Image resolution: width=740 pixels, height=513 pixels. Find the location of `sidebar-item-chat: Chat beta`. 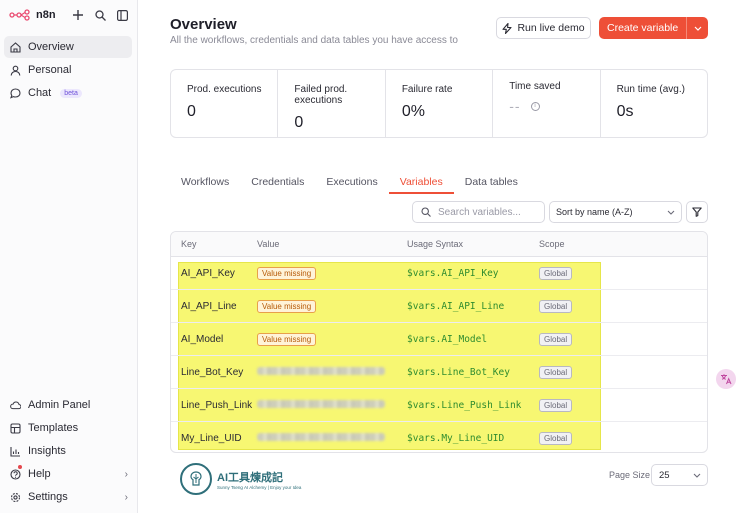

sidebar-item-chat: Chat beta is located at coordinates (68, 93).